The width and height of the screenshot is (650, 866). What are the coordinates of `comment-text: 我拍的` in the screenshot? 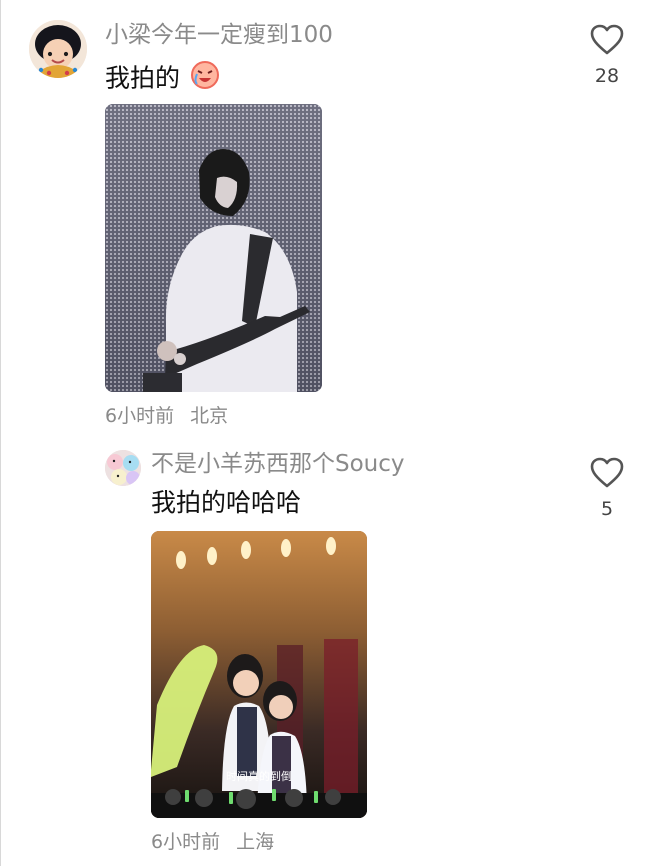 It's located at (162, 79).